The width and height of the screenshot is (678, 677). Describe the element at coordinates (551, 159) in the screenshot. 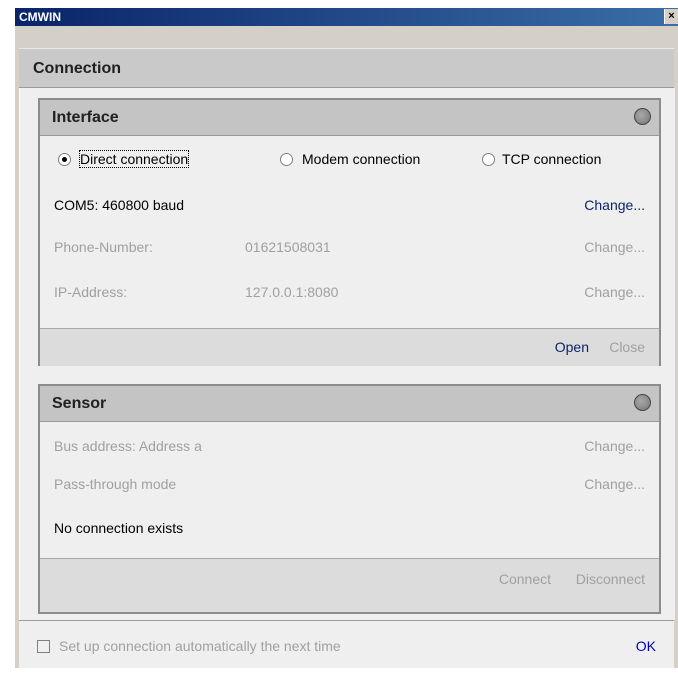

I see `radio-label-tcp: TCP connection` at that location.